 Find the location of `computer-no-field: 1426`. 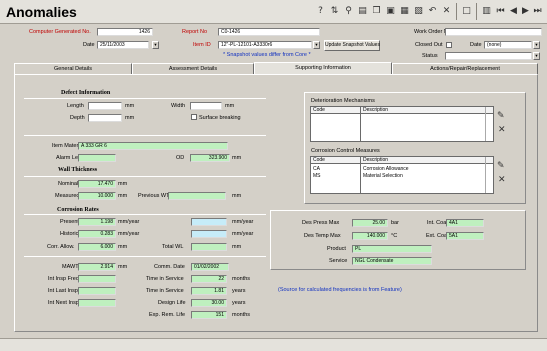

computer-no-field: 1426 is located at coordinates (125, 32).